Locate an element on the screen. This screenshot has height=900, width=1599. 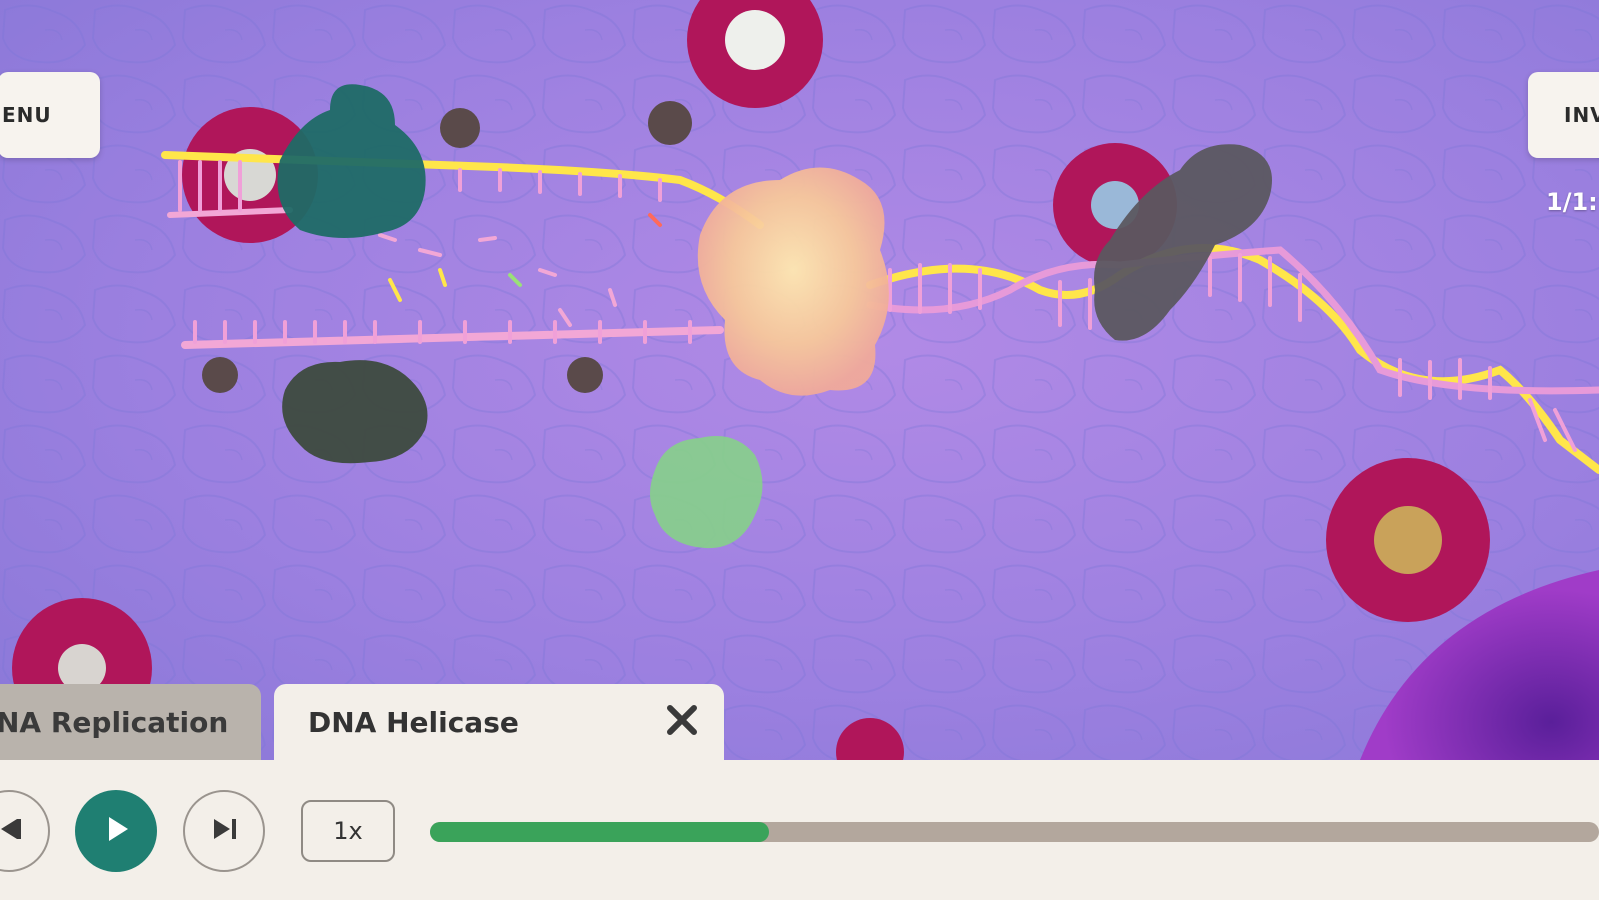
next-icon is located at coordinates (224, 831).